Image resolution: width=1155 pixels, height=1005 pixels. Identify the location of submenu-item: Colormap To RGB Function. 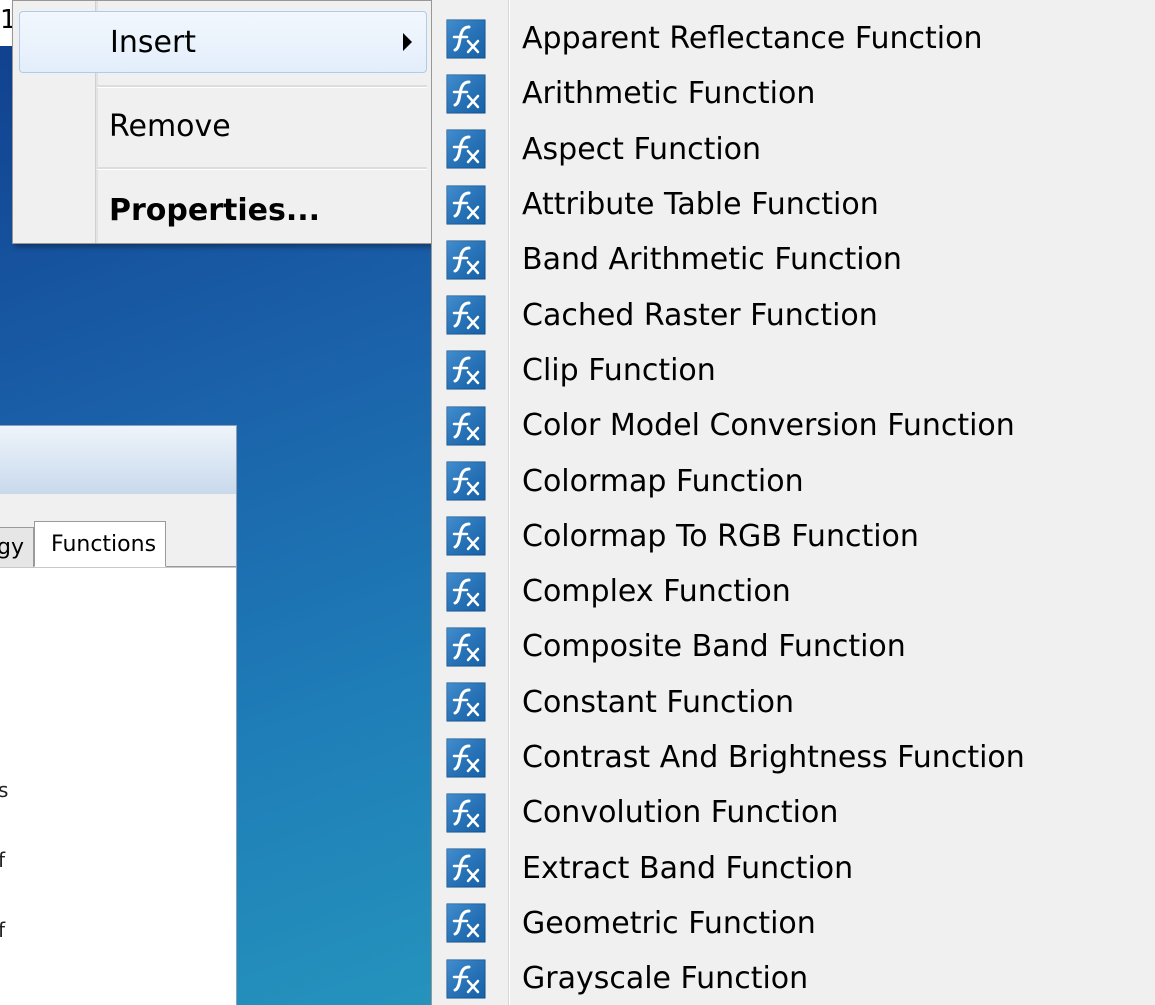
(793, 536).